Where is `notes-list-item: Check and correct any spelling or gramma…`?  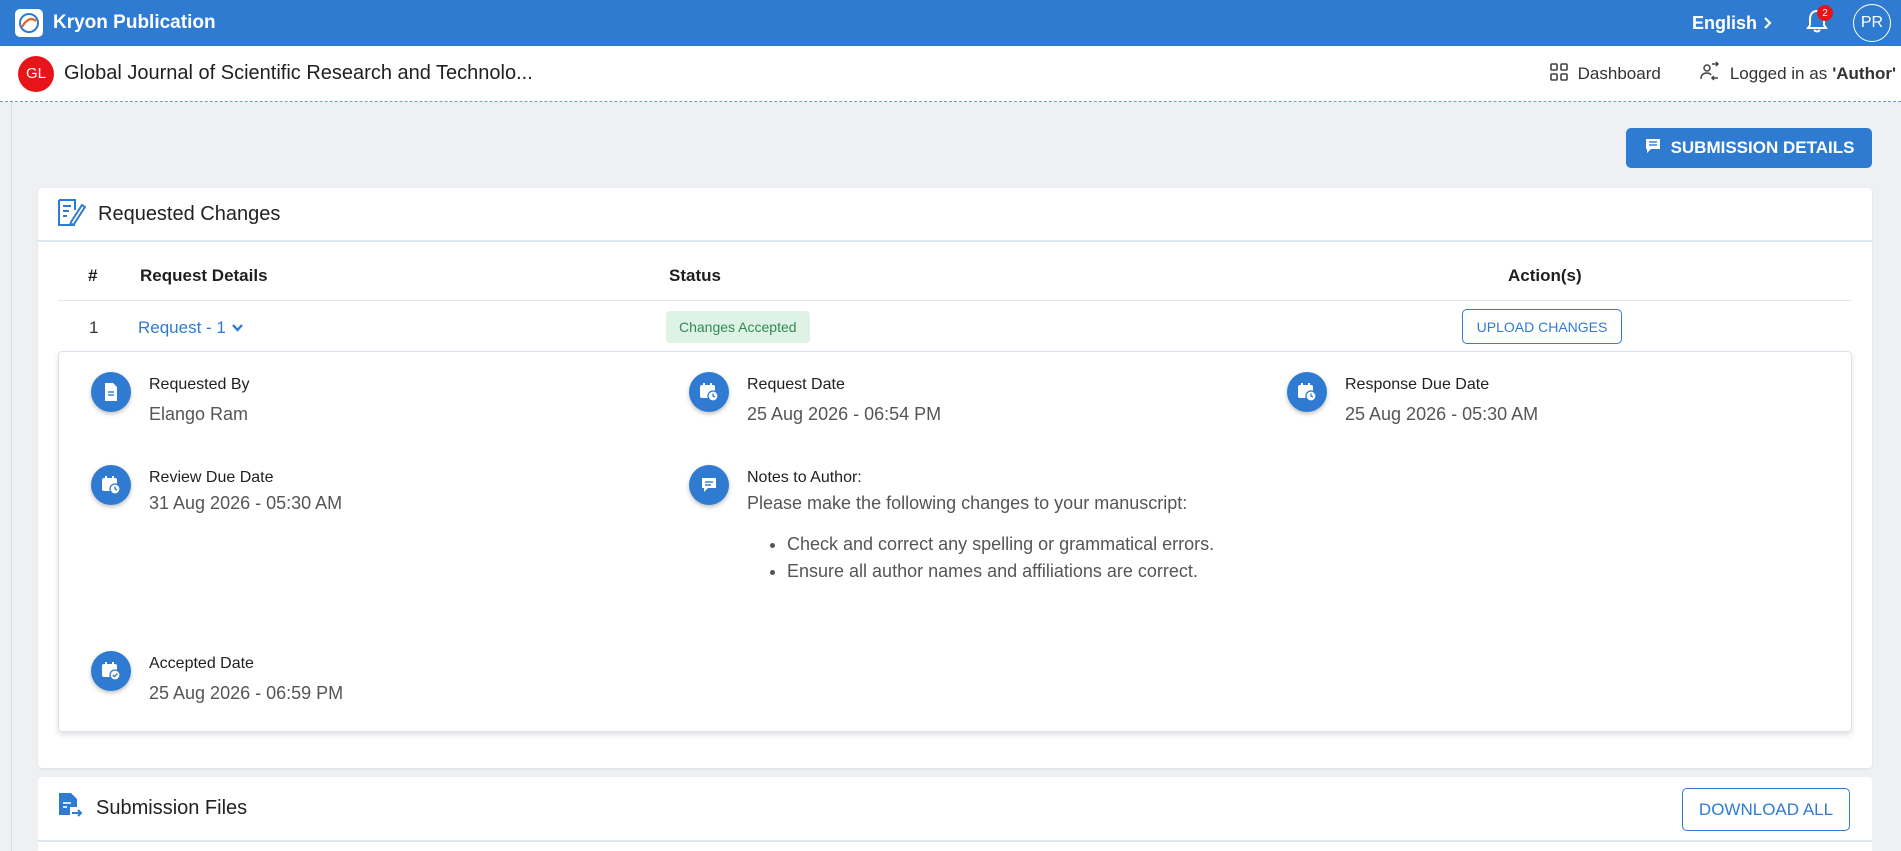 notes-list-item: Check and correct any spelling or gramma… is located at coordinates (1000, 544).